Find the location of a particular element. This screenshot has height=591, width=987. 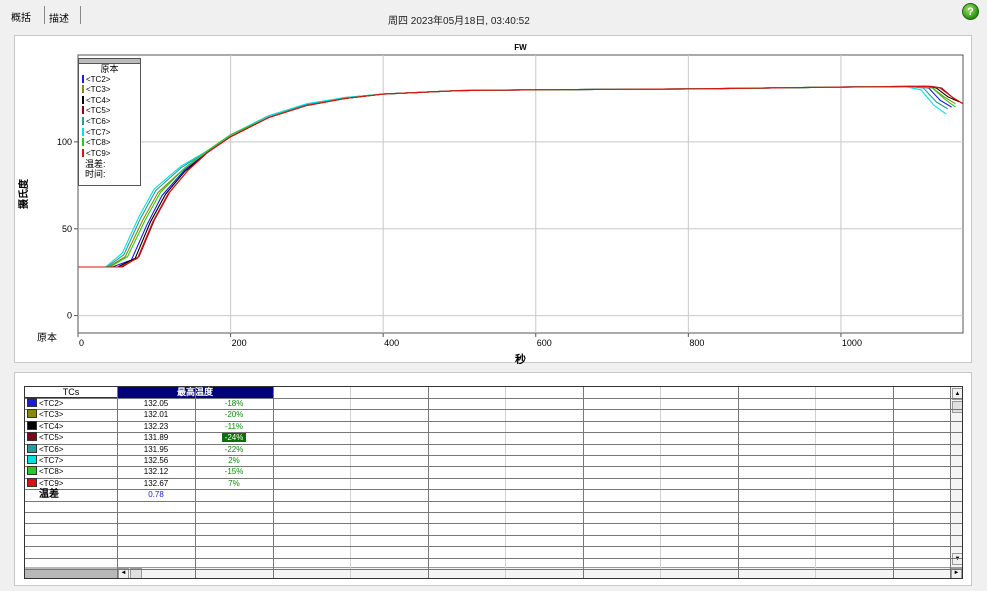

max-temp-value: 131.89 is located at coordinates (156, 438).